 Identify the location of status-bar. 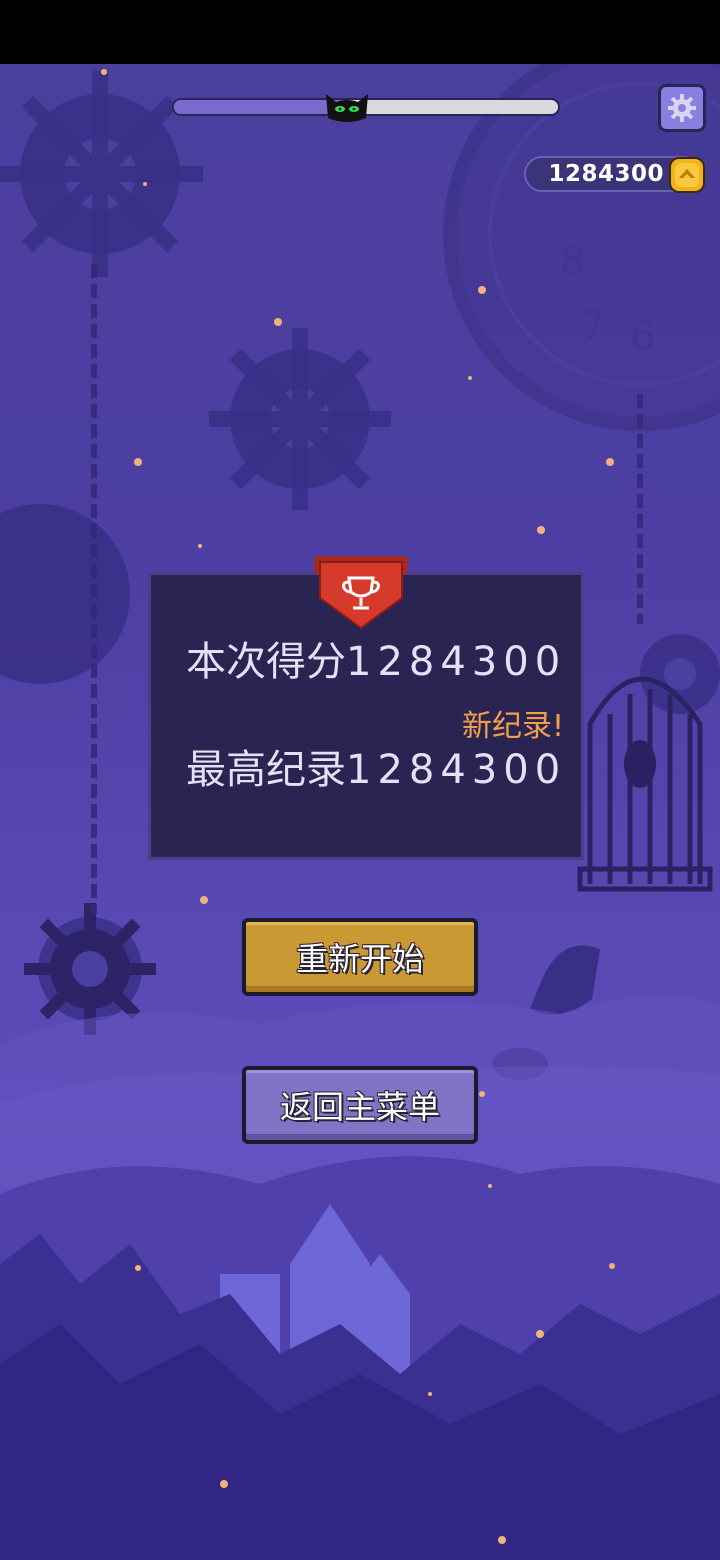
(360, 32).